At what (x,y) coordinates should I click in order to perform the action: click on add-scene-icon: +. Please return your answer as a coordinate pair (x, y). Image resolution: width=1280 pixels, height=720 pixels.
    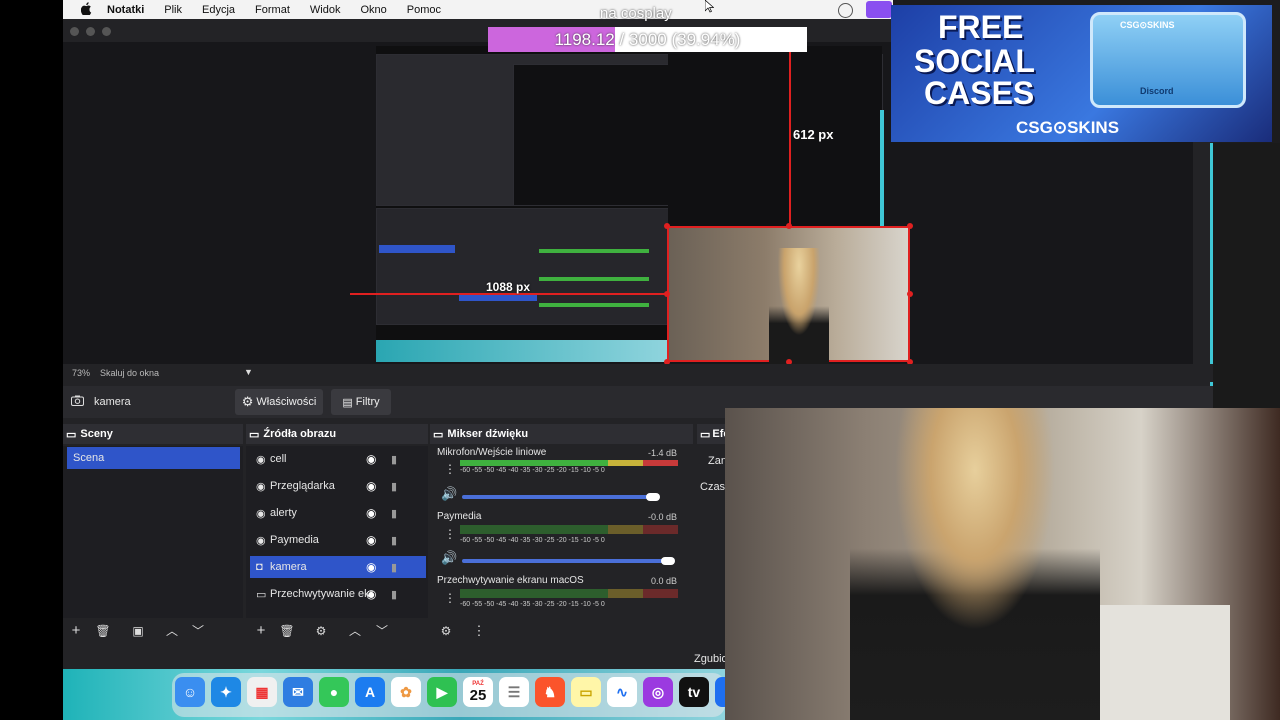
    Looking at the image, I should click on (76, 631).